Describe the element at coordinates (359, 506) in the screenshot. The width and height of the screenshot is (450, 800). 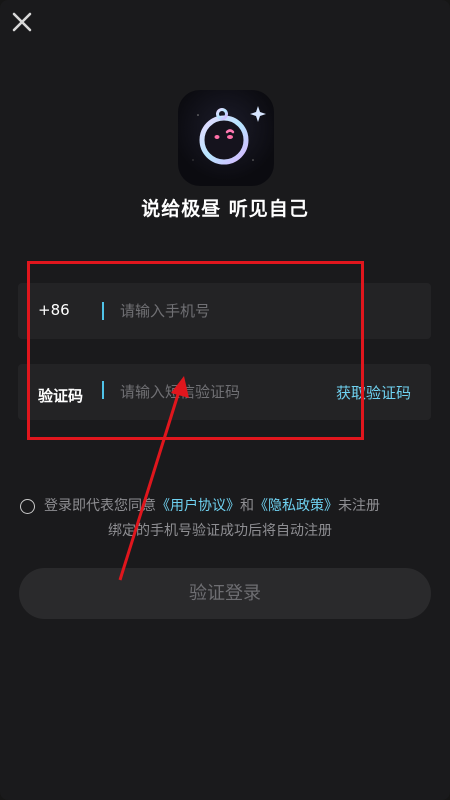
I see `agreement-text-after: 未注册` at that location.